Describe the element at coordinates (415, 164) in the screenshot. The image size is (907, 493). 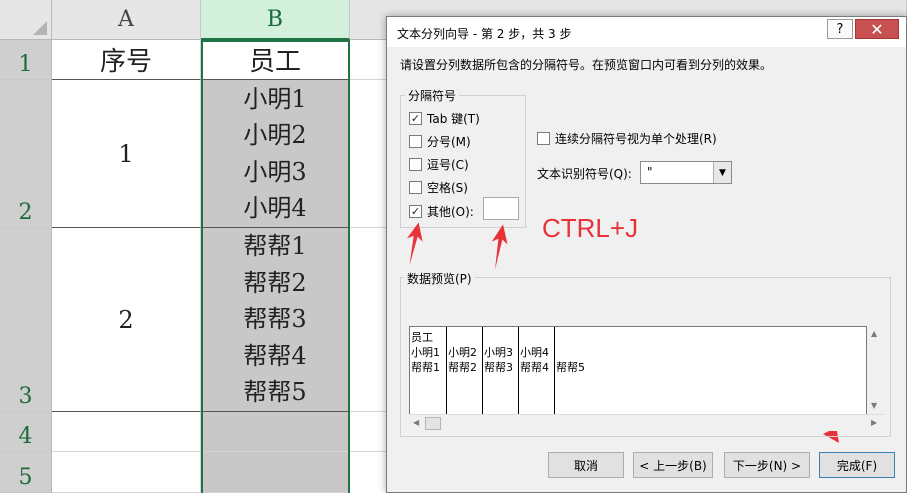
I see `comma-checkbox` at that location.